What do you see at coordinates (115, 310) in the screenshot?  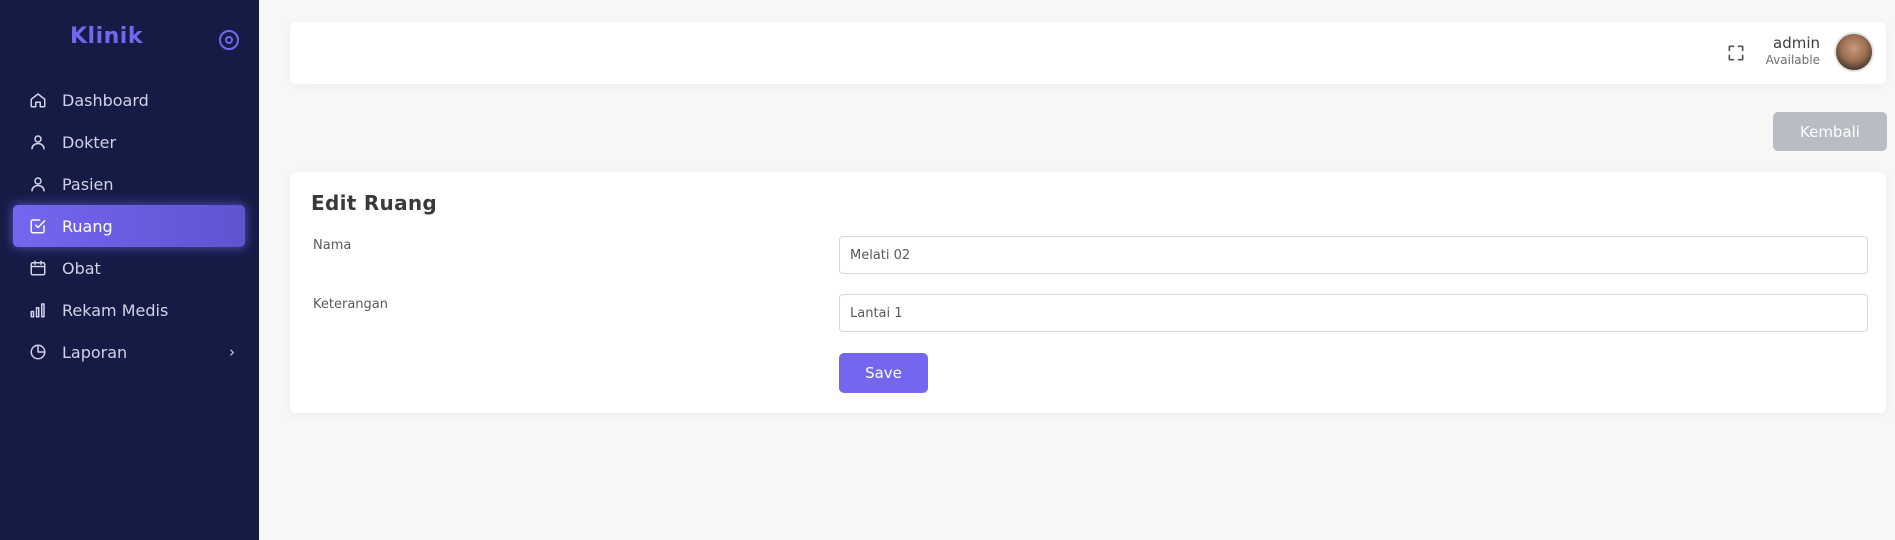 I see `sidebar-item-label: Rekam Medis` at bounding box center [115, 310].